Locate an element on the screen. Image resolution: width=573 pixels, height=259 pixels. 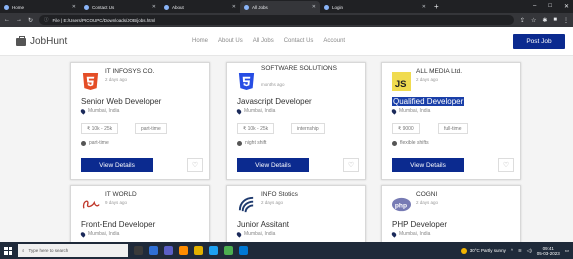
nav-all-jobs: All Jobs is located at coordinates (263, 41).